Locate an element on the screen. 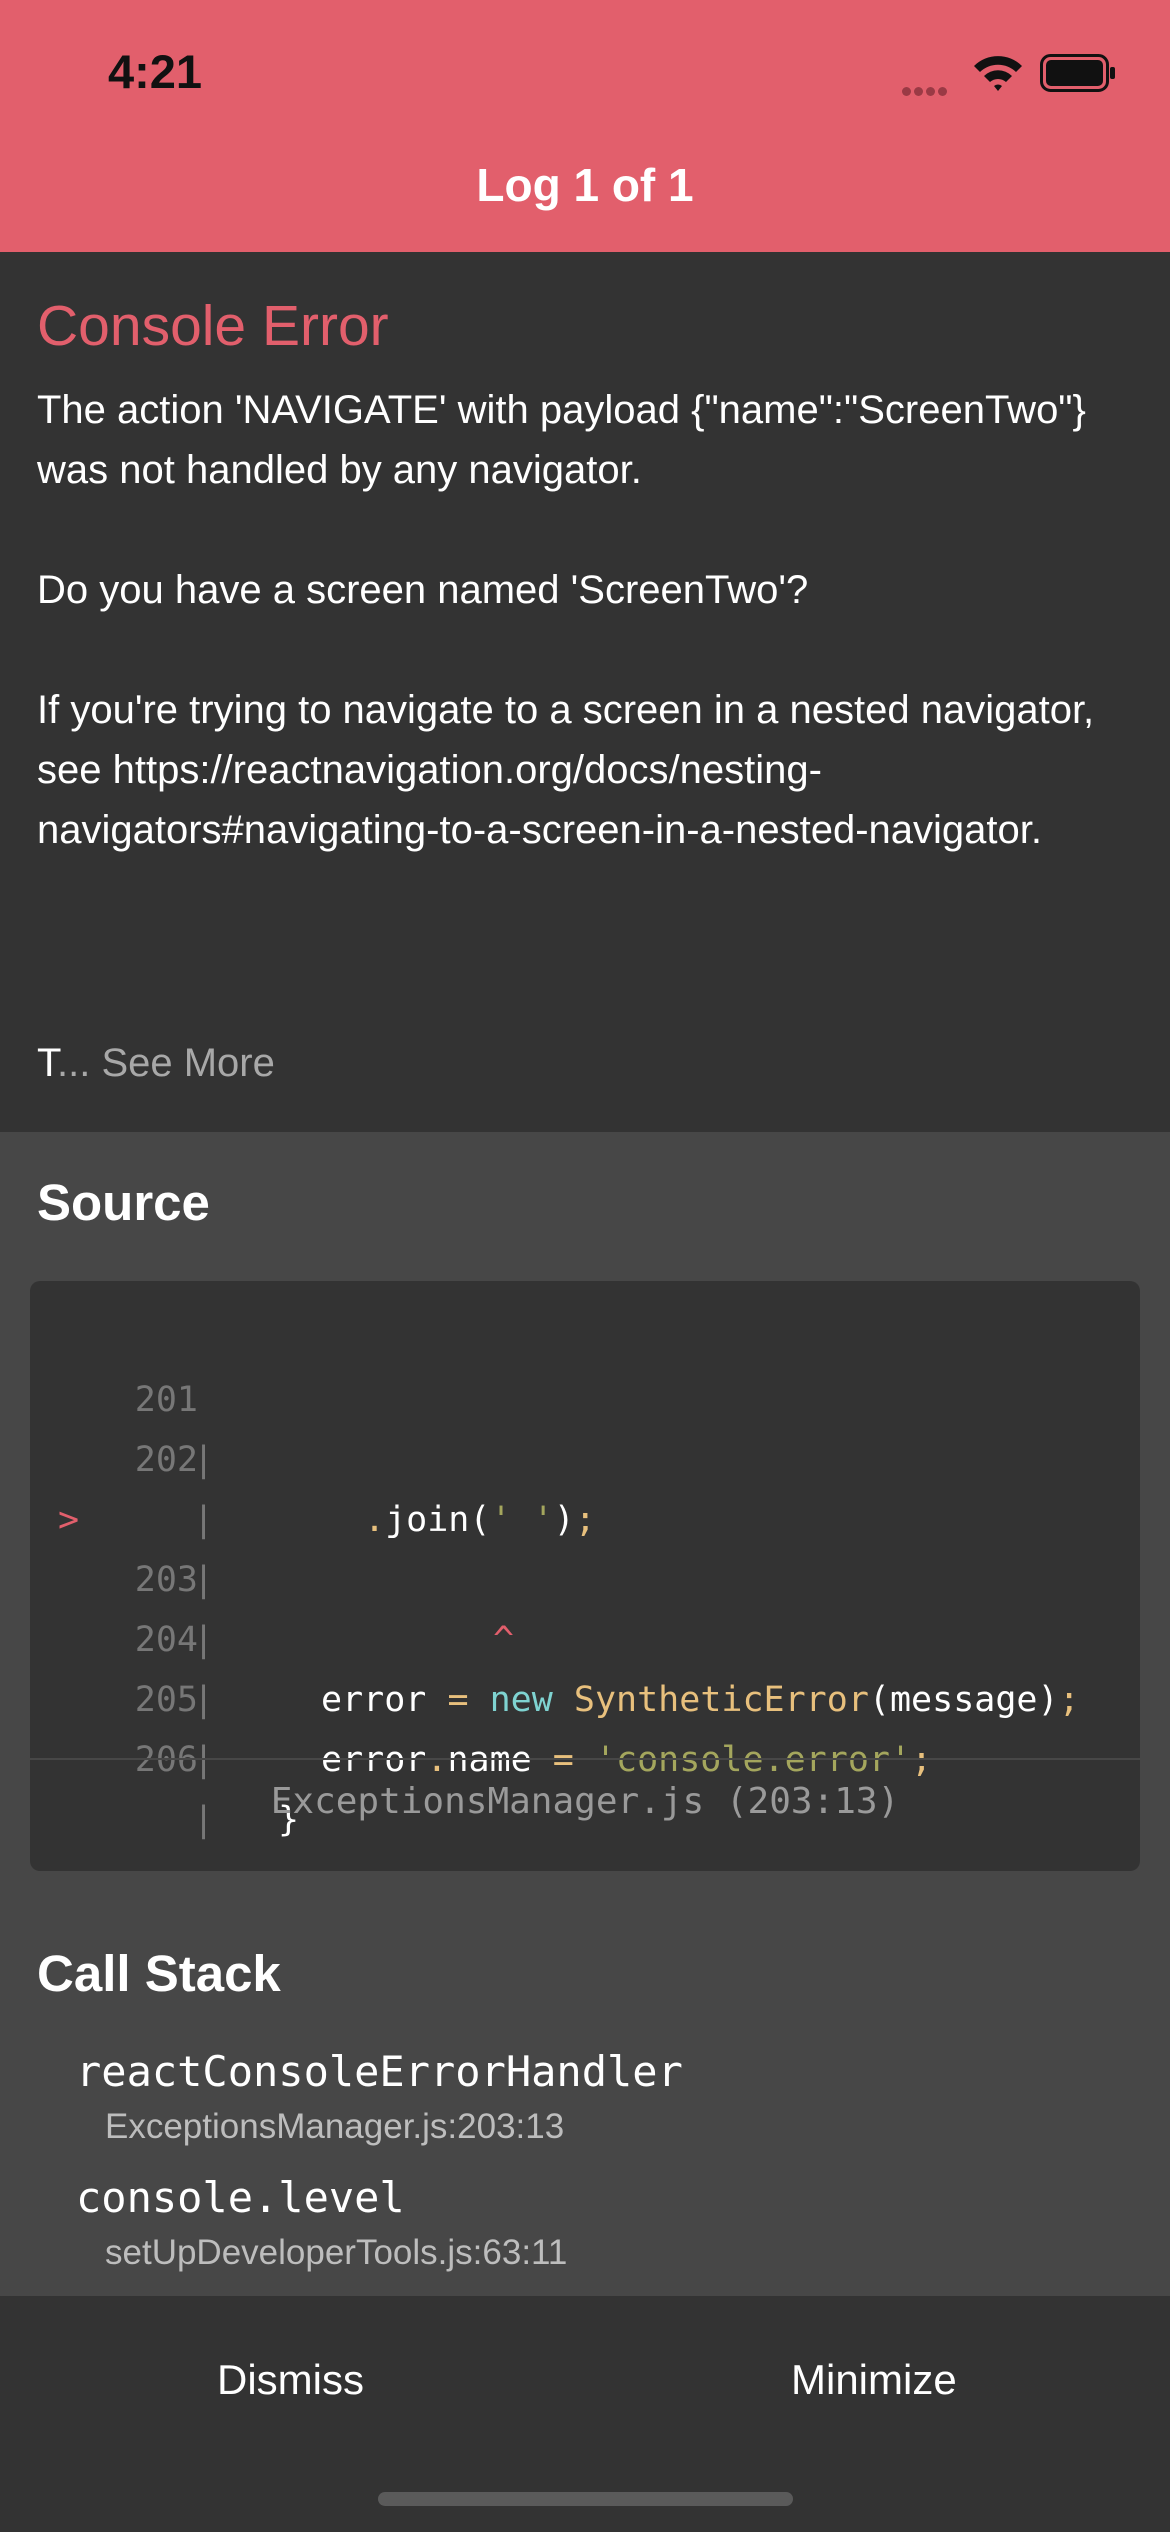  cellular-signal-icon is located at coordinates (926, 92).